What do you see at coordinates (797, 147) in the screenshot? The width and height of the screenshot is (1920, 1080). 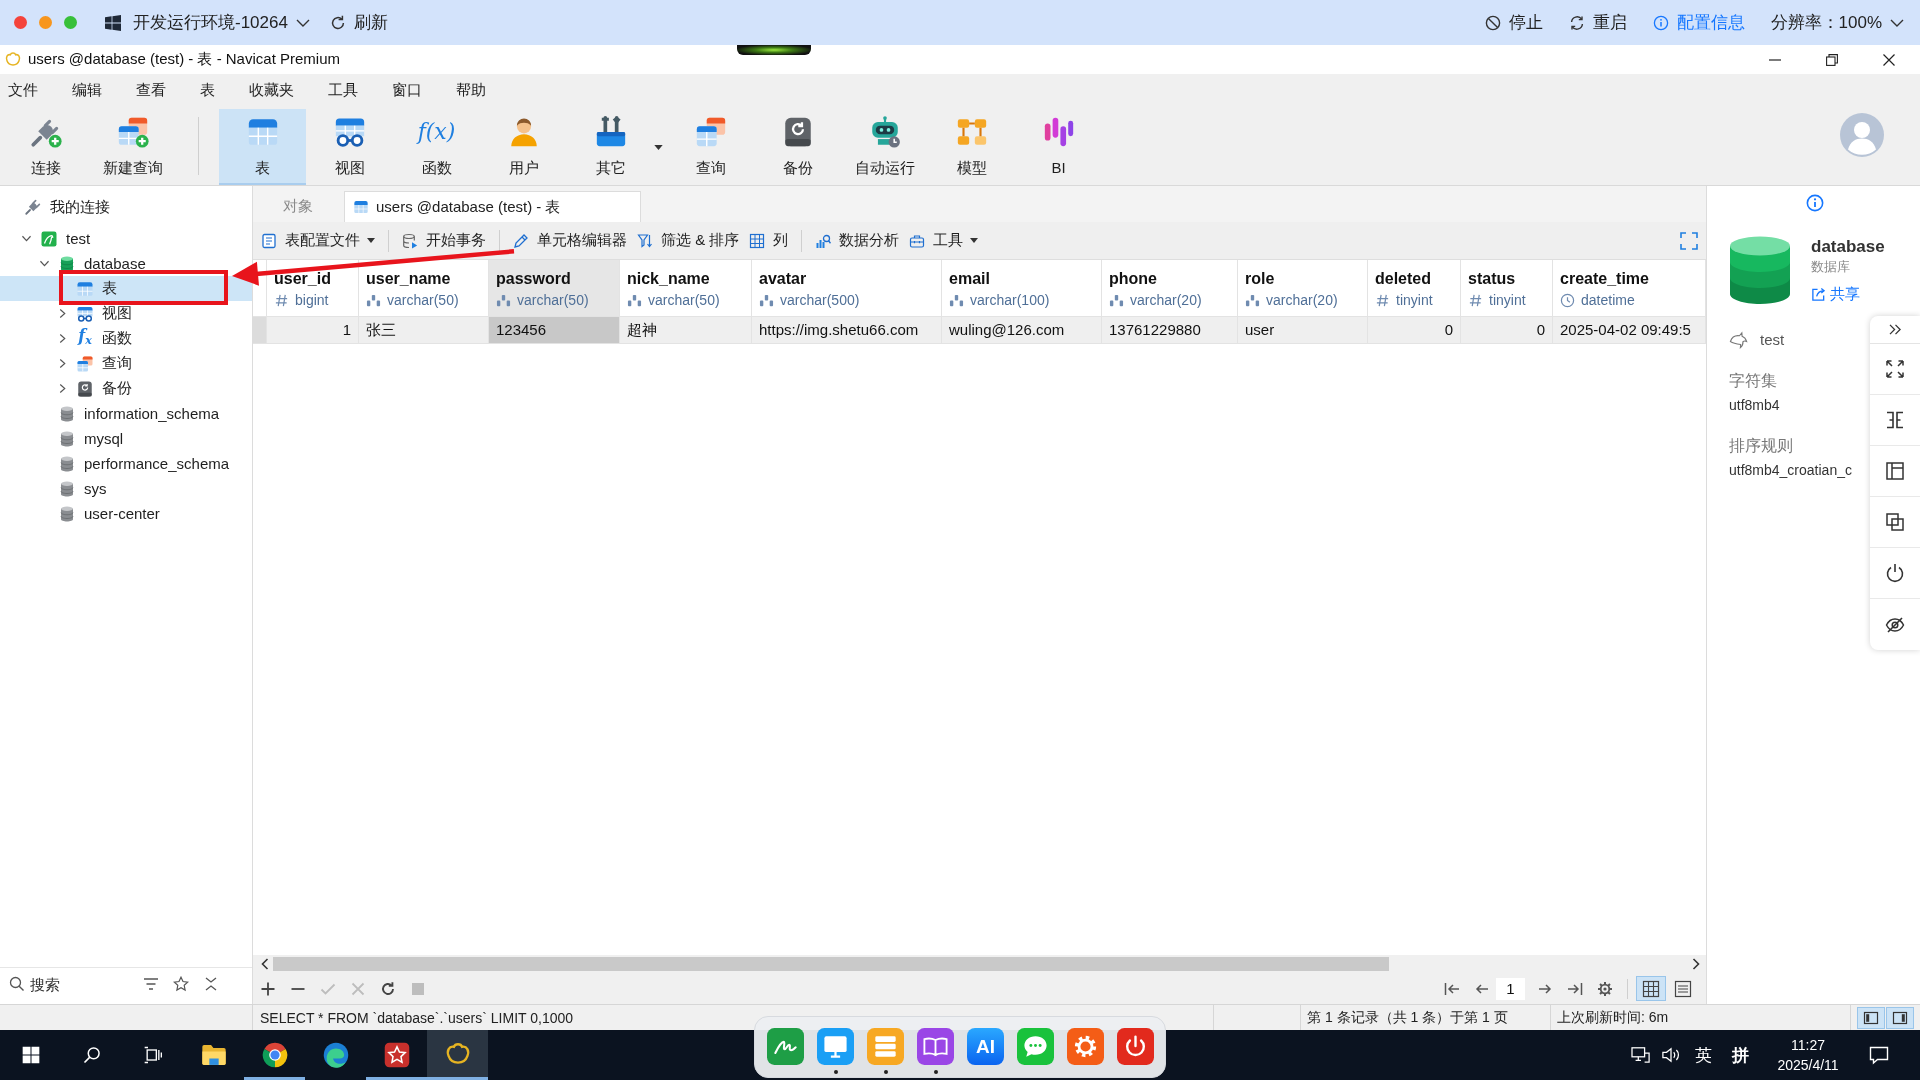 I see `toolbar-button: 备份` at bounding box center [797, 147].